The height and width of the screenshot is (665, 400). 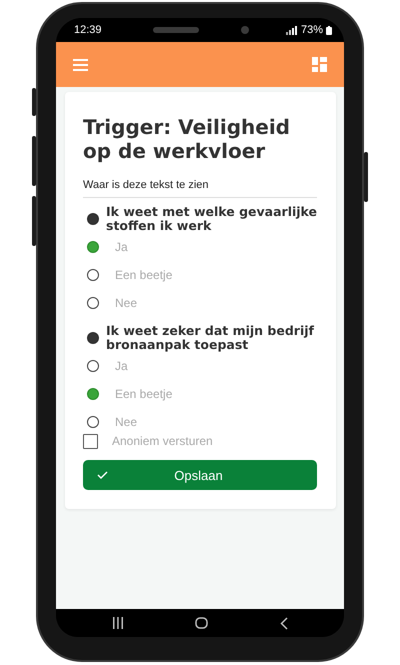 I want to click on signal-icon, so click(x=292, y=30).